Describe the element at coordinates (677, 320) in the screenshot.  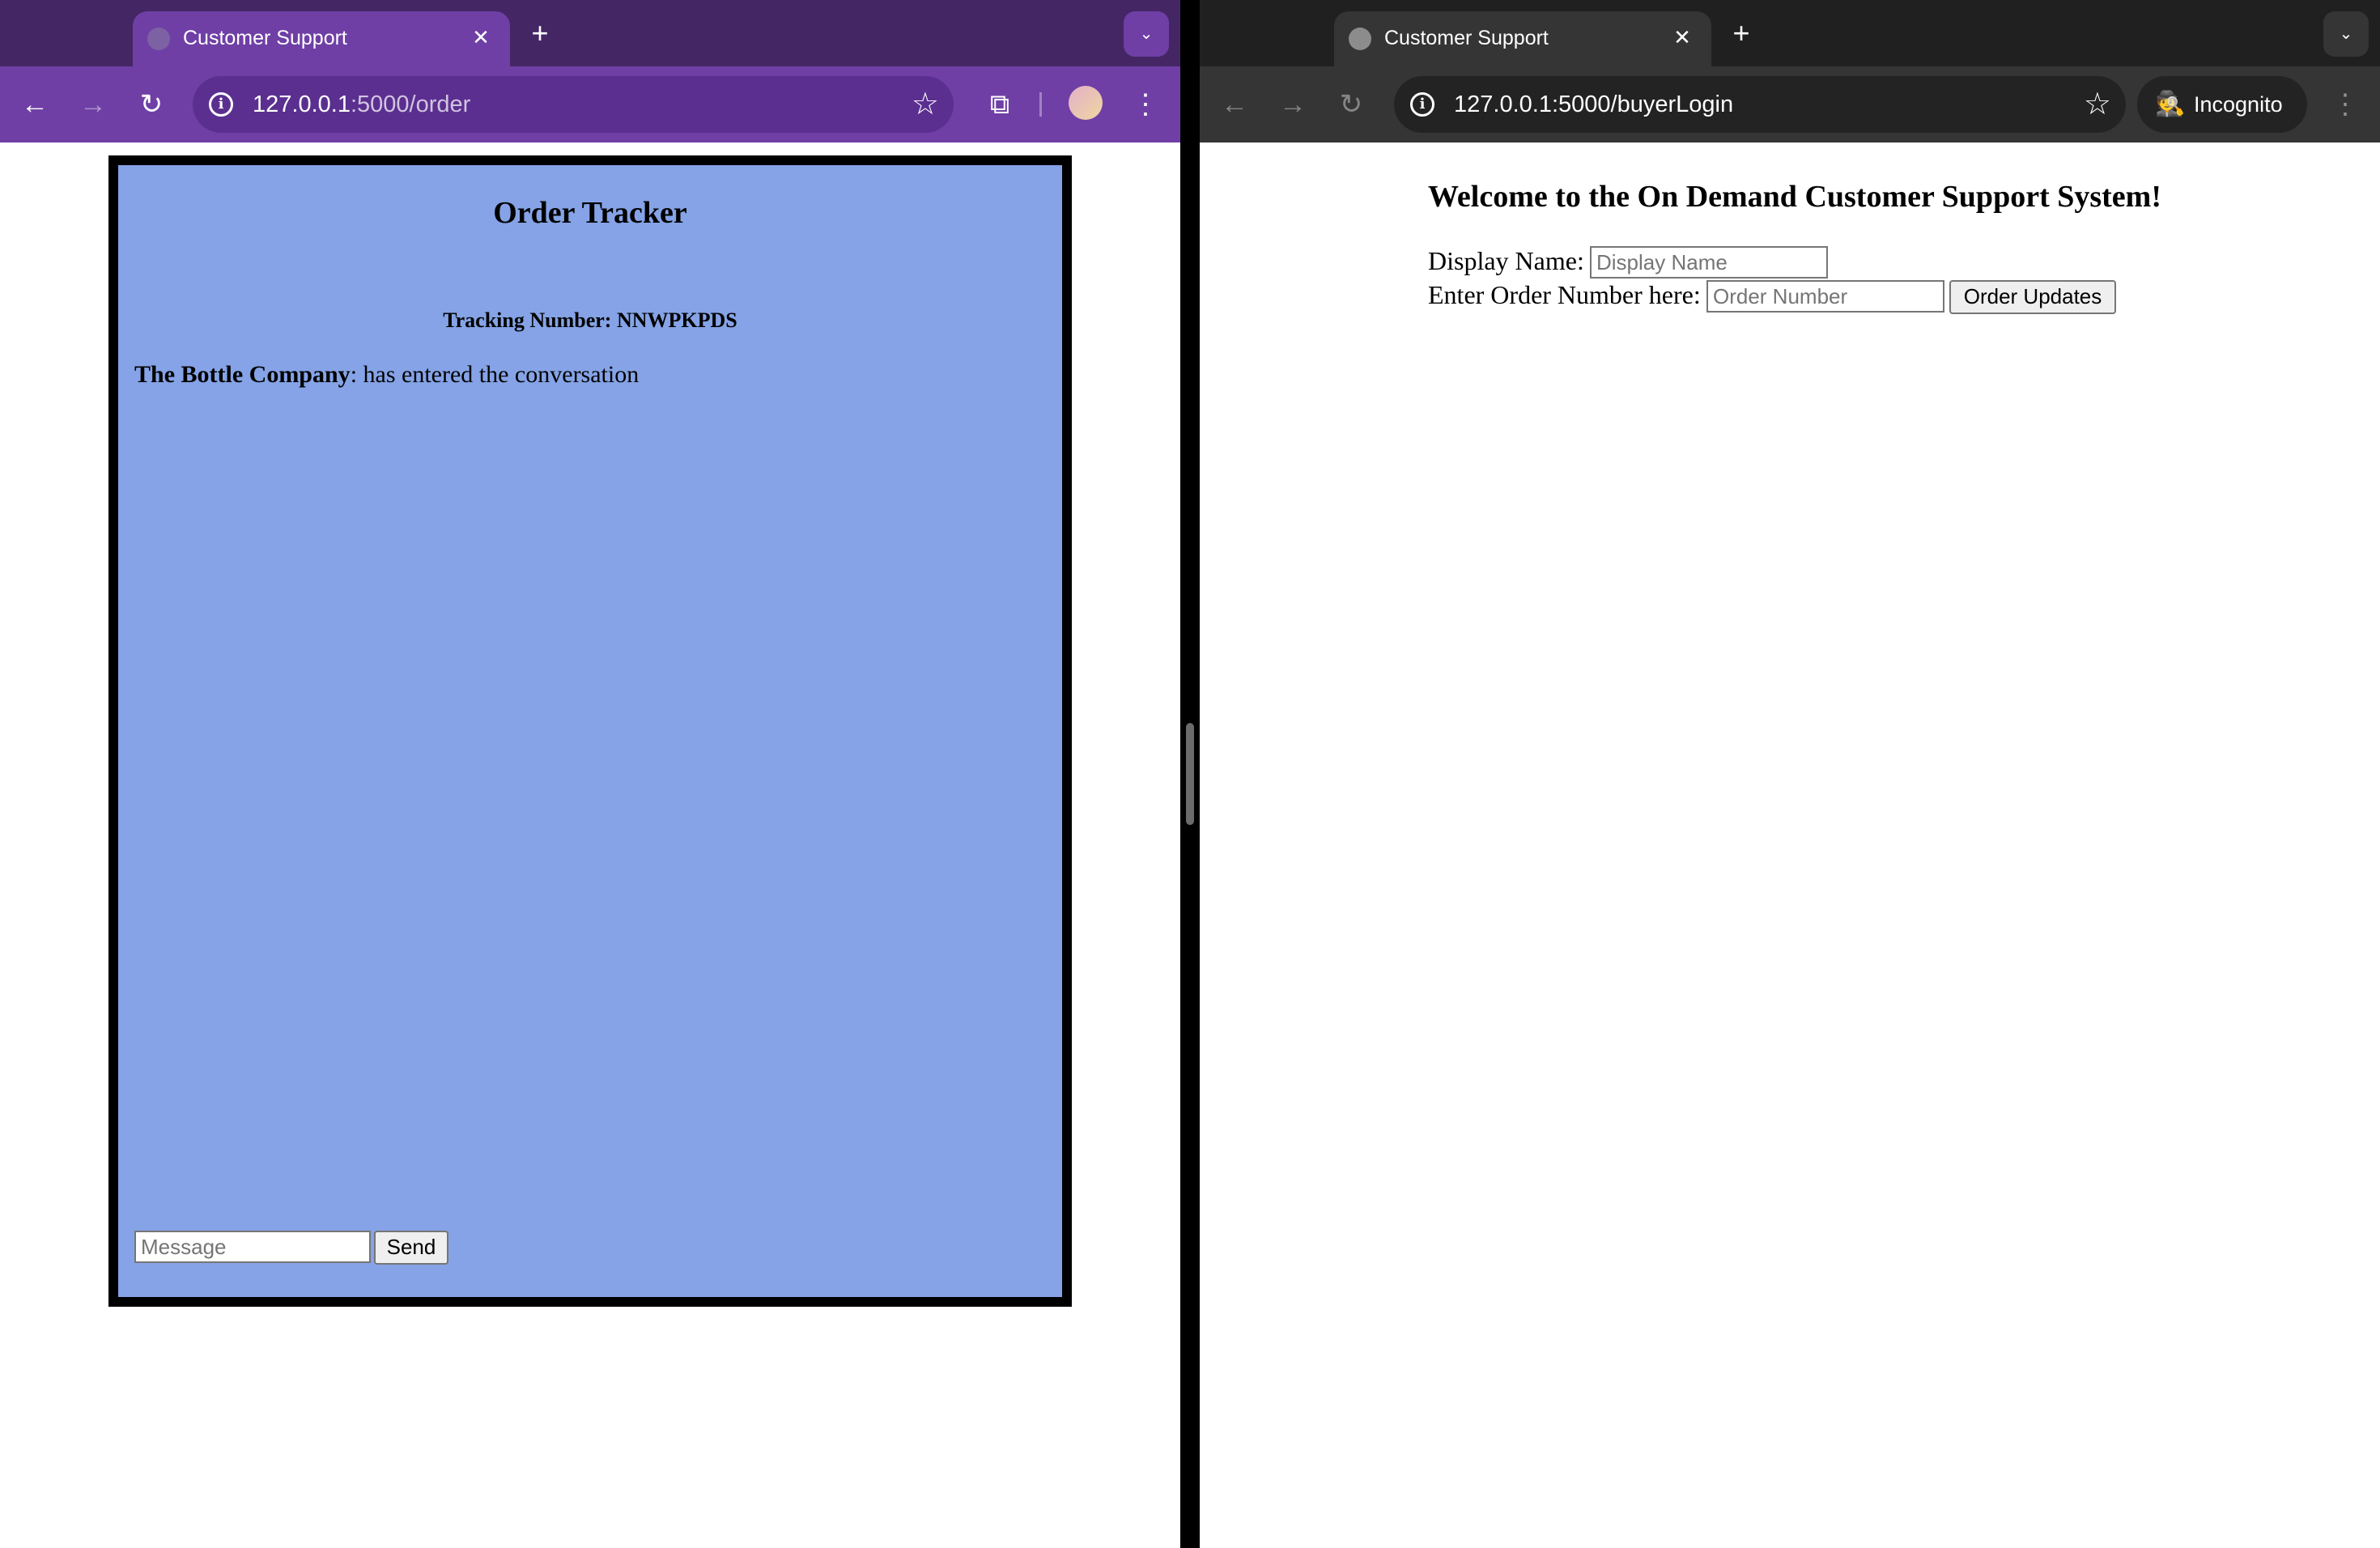
I see `tracking-value: NNWPKPDS` at that location.